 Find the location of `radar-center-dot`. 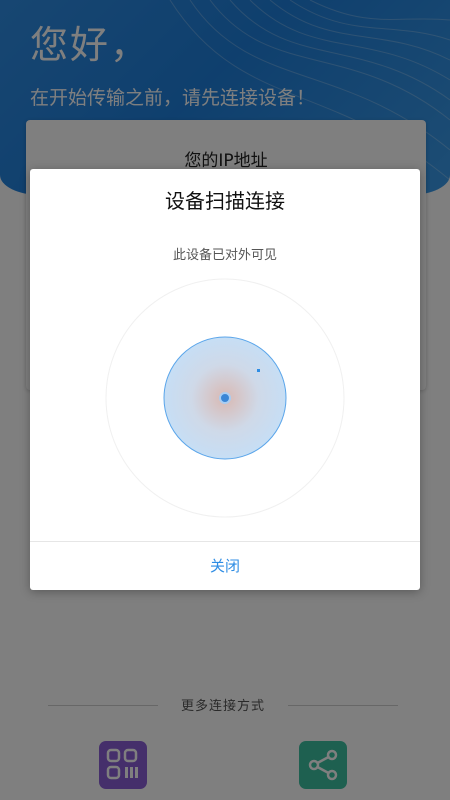

radar-center-dot is located at coordinates (225, 398).